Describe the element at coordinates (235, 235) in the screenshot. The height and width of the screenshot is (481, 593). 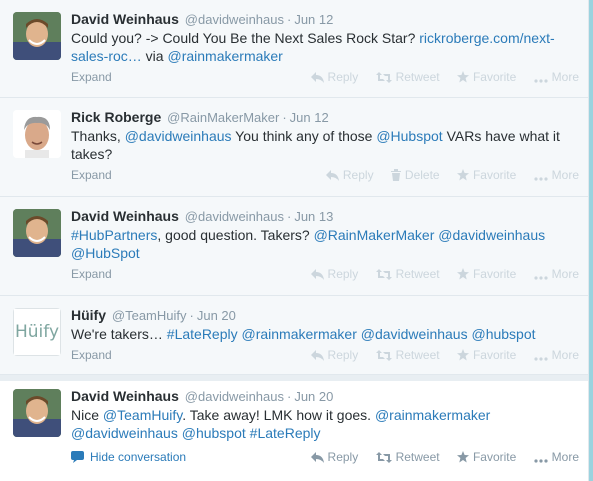
I see `tweet-text-part: , good question. Takers?` at that location.